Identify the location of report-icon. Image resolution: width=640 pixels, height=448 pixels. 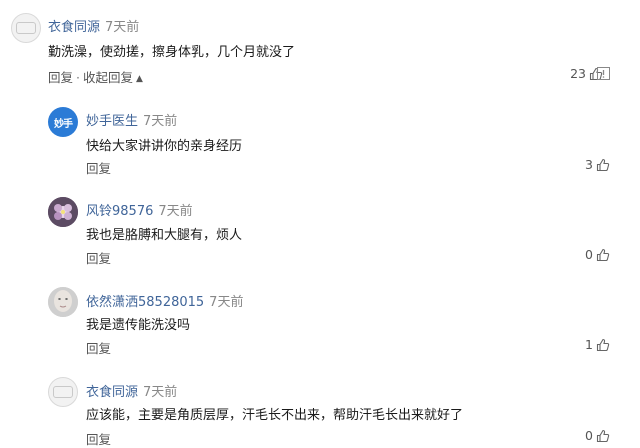
(603, 73).